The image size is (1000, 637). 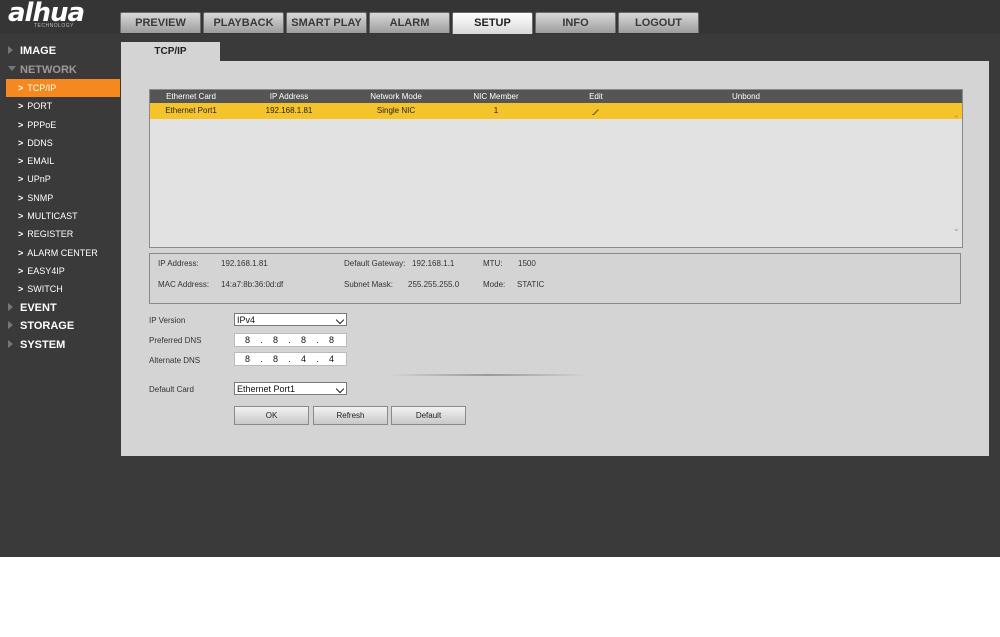 I want to click on sidebar-item-label: SWITCH, so click(x=45, y=289).